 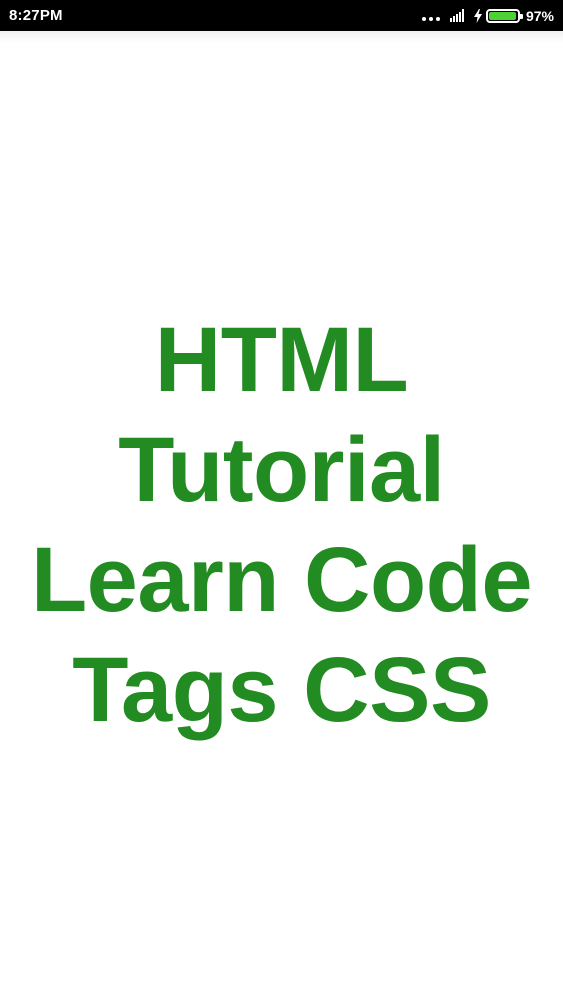 I want to click on battery-icon, so click(x=504, y=15).